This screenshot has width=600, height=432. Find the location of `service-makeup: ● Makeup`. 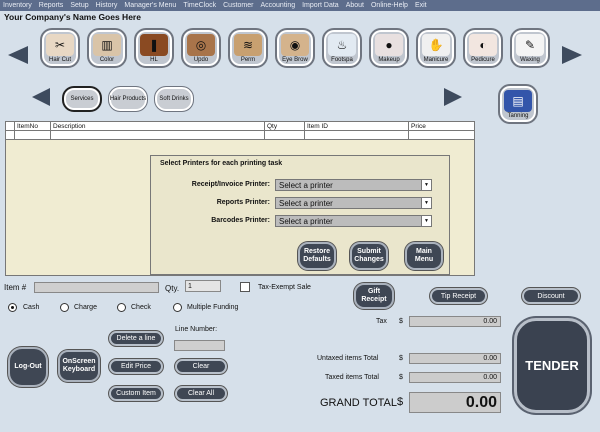

service-makeup: ● Makeup is located at coordinates (389, 48).